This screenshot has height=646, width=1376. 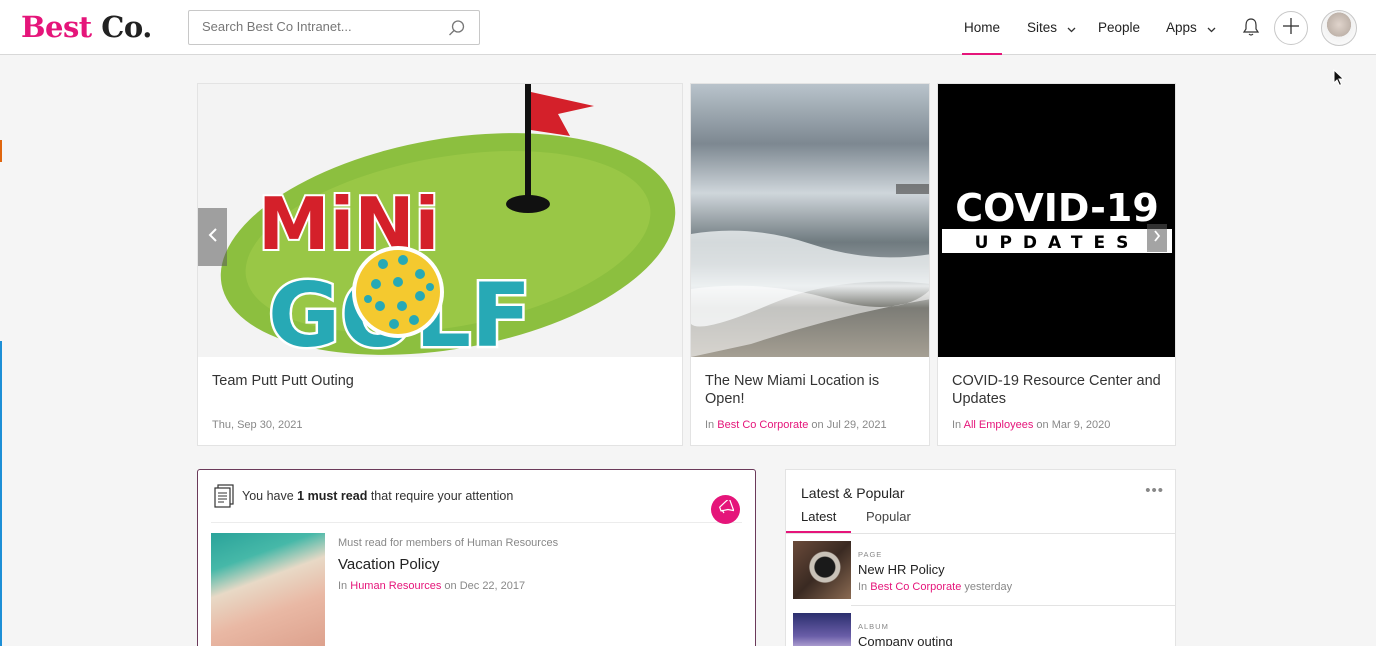 What do you see at coordinates (818, 516) in the screenshot?
I see `tab-latest: Latest` at bounding box center [818, 516].